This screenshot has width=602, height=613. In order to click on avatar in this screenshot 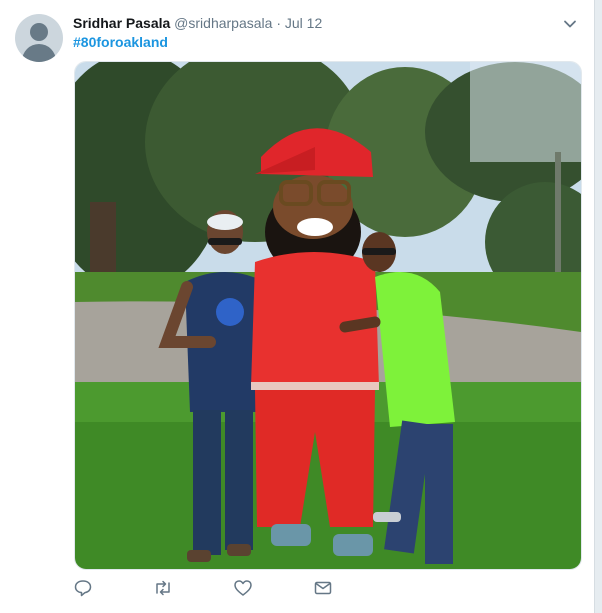, I will do `click(39, 38)`.